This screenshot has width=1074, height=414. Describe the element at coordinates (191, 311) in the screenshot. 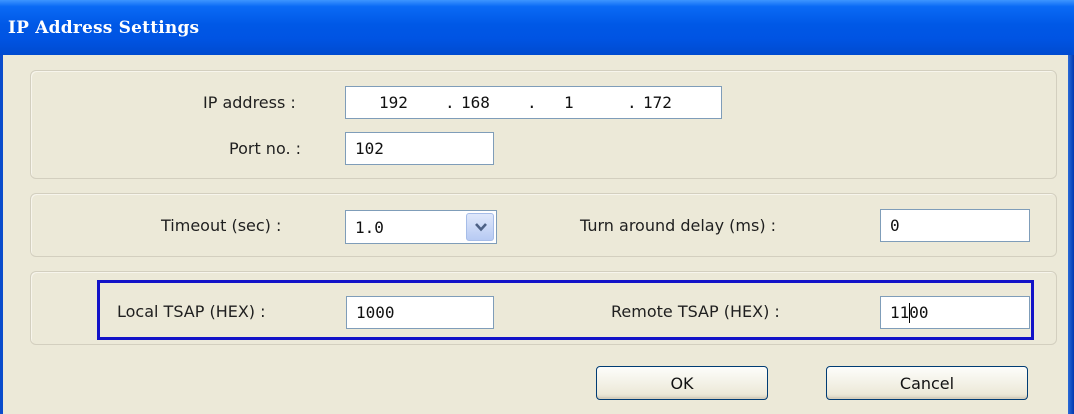

I see `local-tsap-label: Local TSAP (HEX) :` at that location.